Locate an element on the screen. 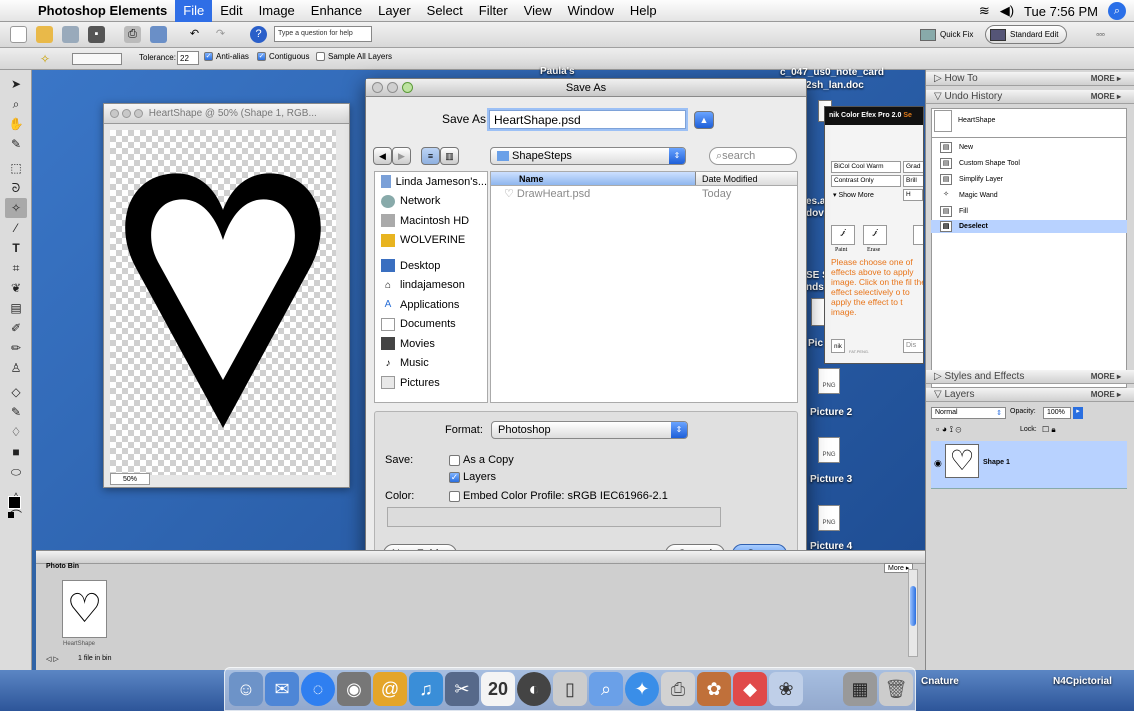 This screenshot has width=1134, height=711. default-colors-icon is located at coordinates (11, 515).